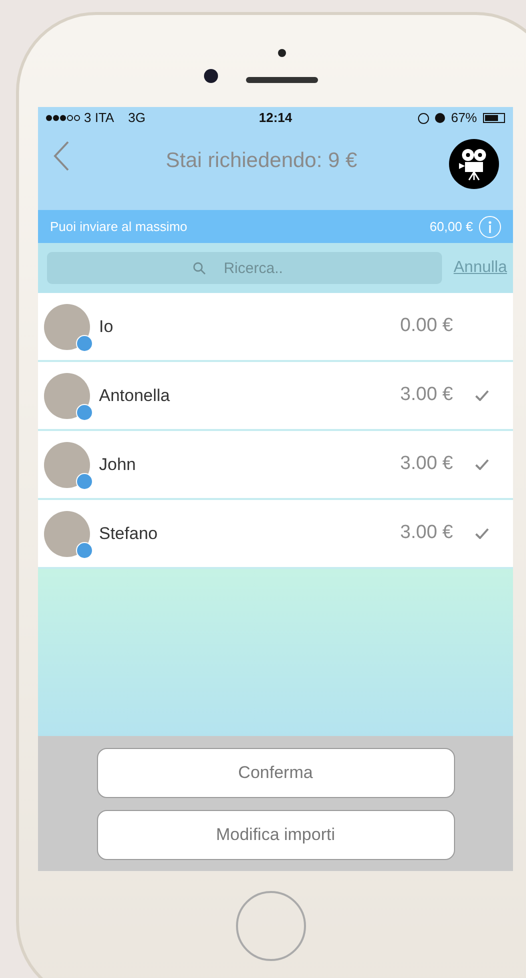 This screenshot has width=526, height=978. Describe the element at coordinates (275, 534) in the screenshot. I see `contact-row: Stefano 3.00 €` at that location.